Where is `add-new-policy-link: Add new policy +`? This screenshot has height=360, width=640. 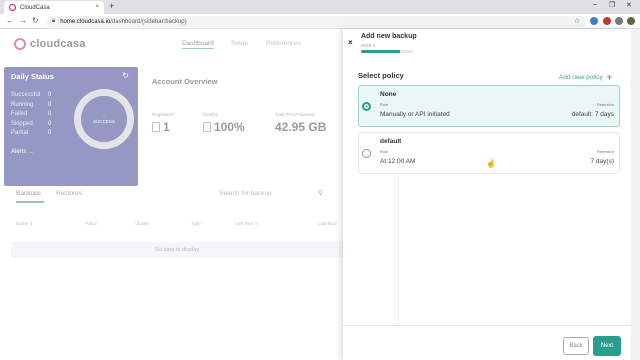
add-new-policy-link: Add new policy + is located at coordinates (585, 77).